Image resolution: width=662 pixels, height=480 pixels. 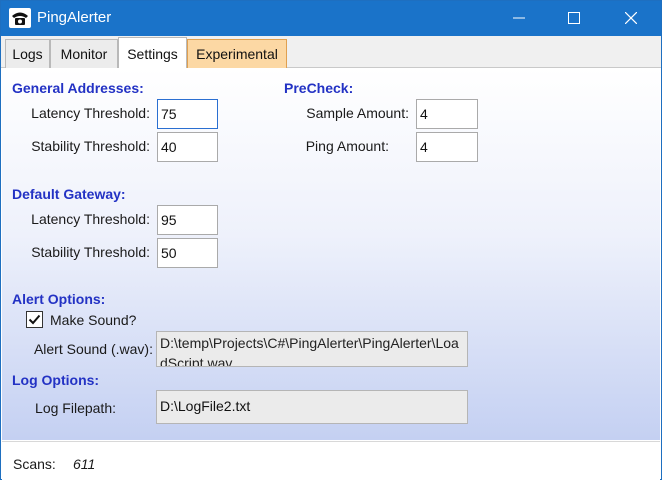 I want to click on alert-options-heading: Alert Options:, so click(x=59, y=299).